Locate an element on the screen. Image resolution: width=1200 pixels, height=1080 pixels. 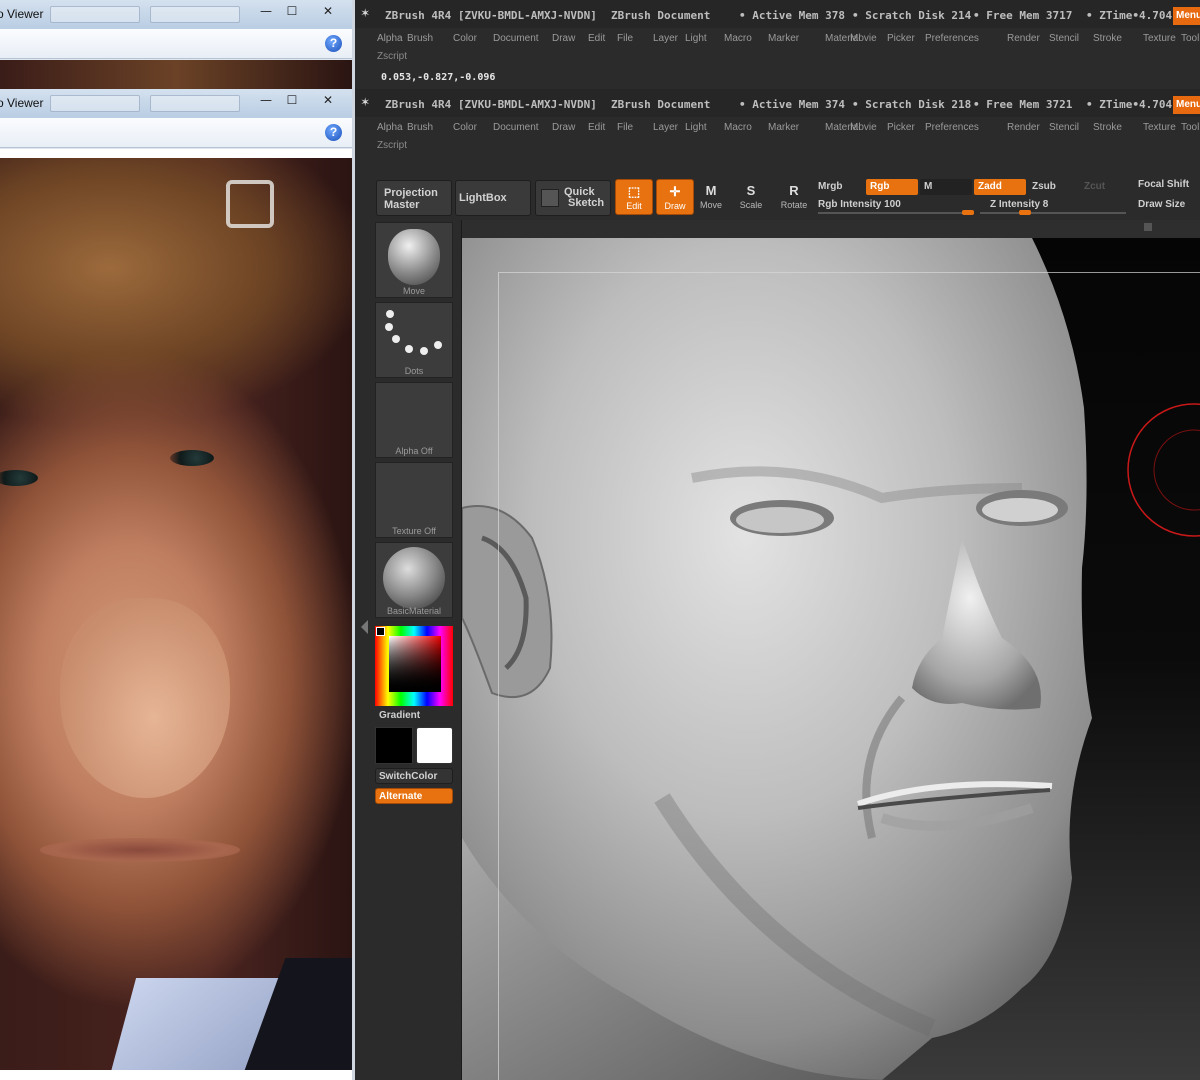
projection-master-label-2: Master is located at coordinates (402, 205).